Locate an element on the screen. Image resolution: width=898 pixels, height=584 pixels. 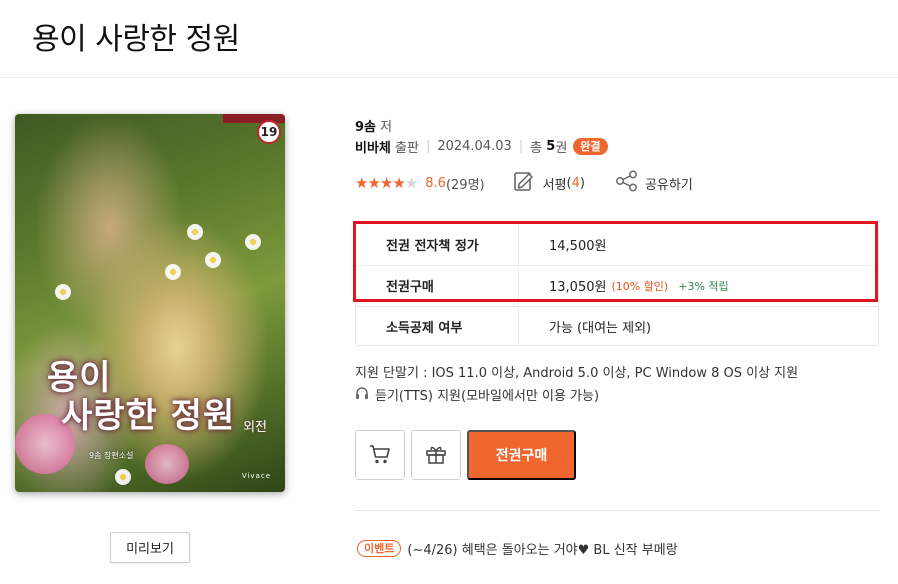
rating-count: (29명) is located at coordinates (465, 185).